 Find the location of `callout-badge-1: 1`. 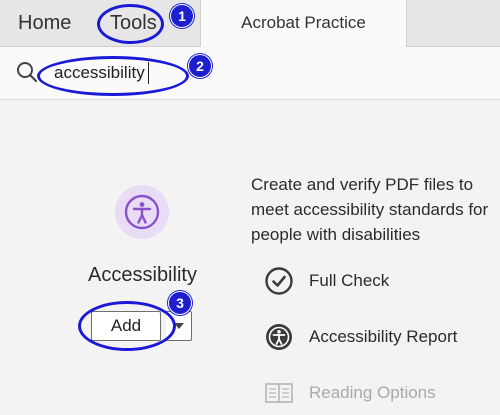

callout-badge-1: 1 is located at coordinates (182, 16).